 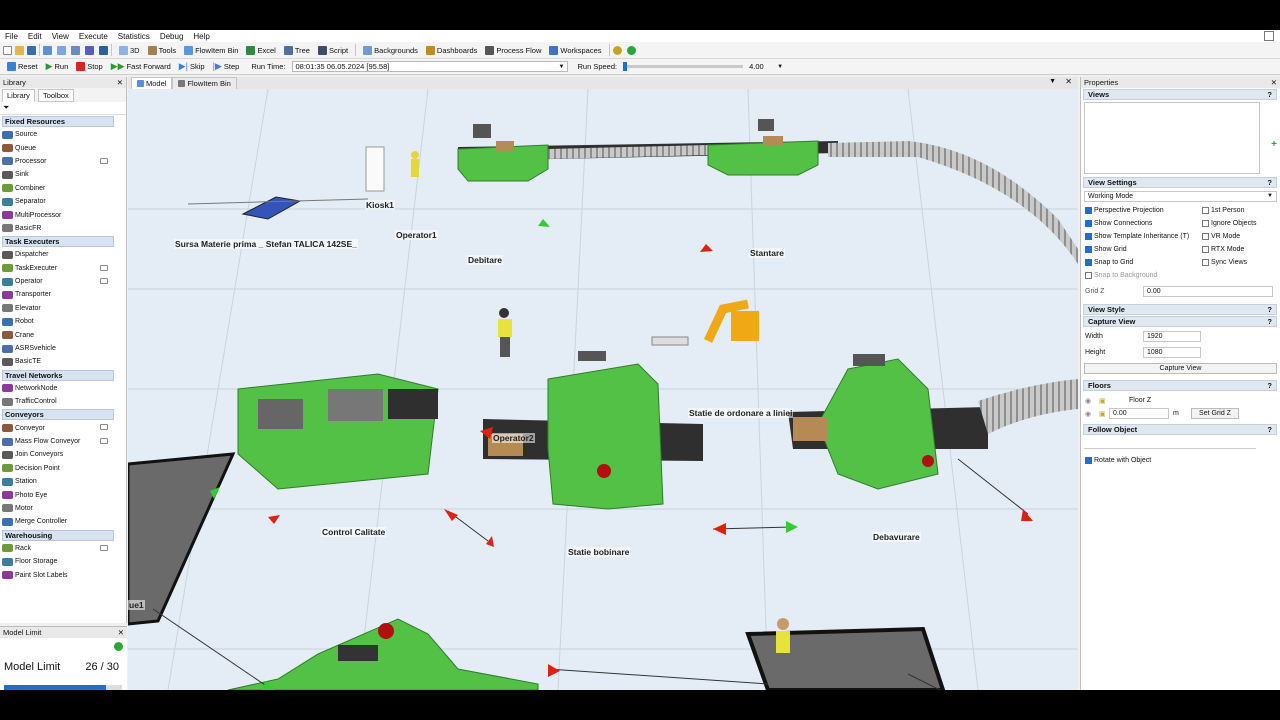 What do you see at coordinates (780, 67) in the screenshot?
I see `speed-dropdown-icon: ▼` at bounding box center [780, 67].